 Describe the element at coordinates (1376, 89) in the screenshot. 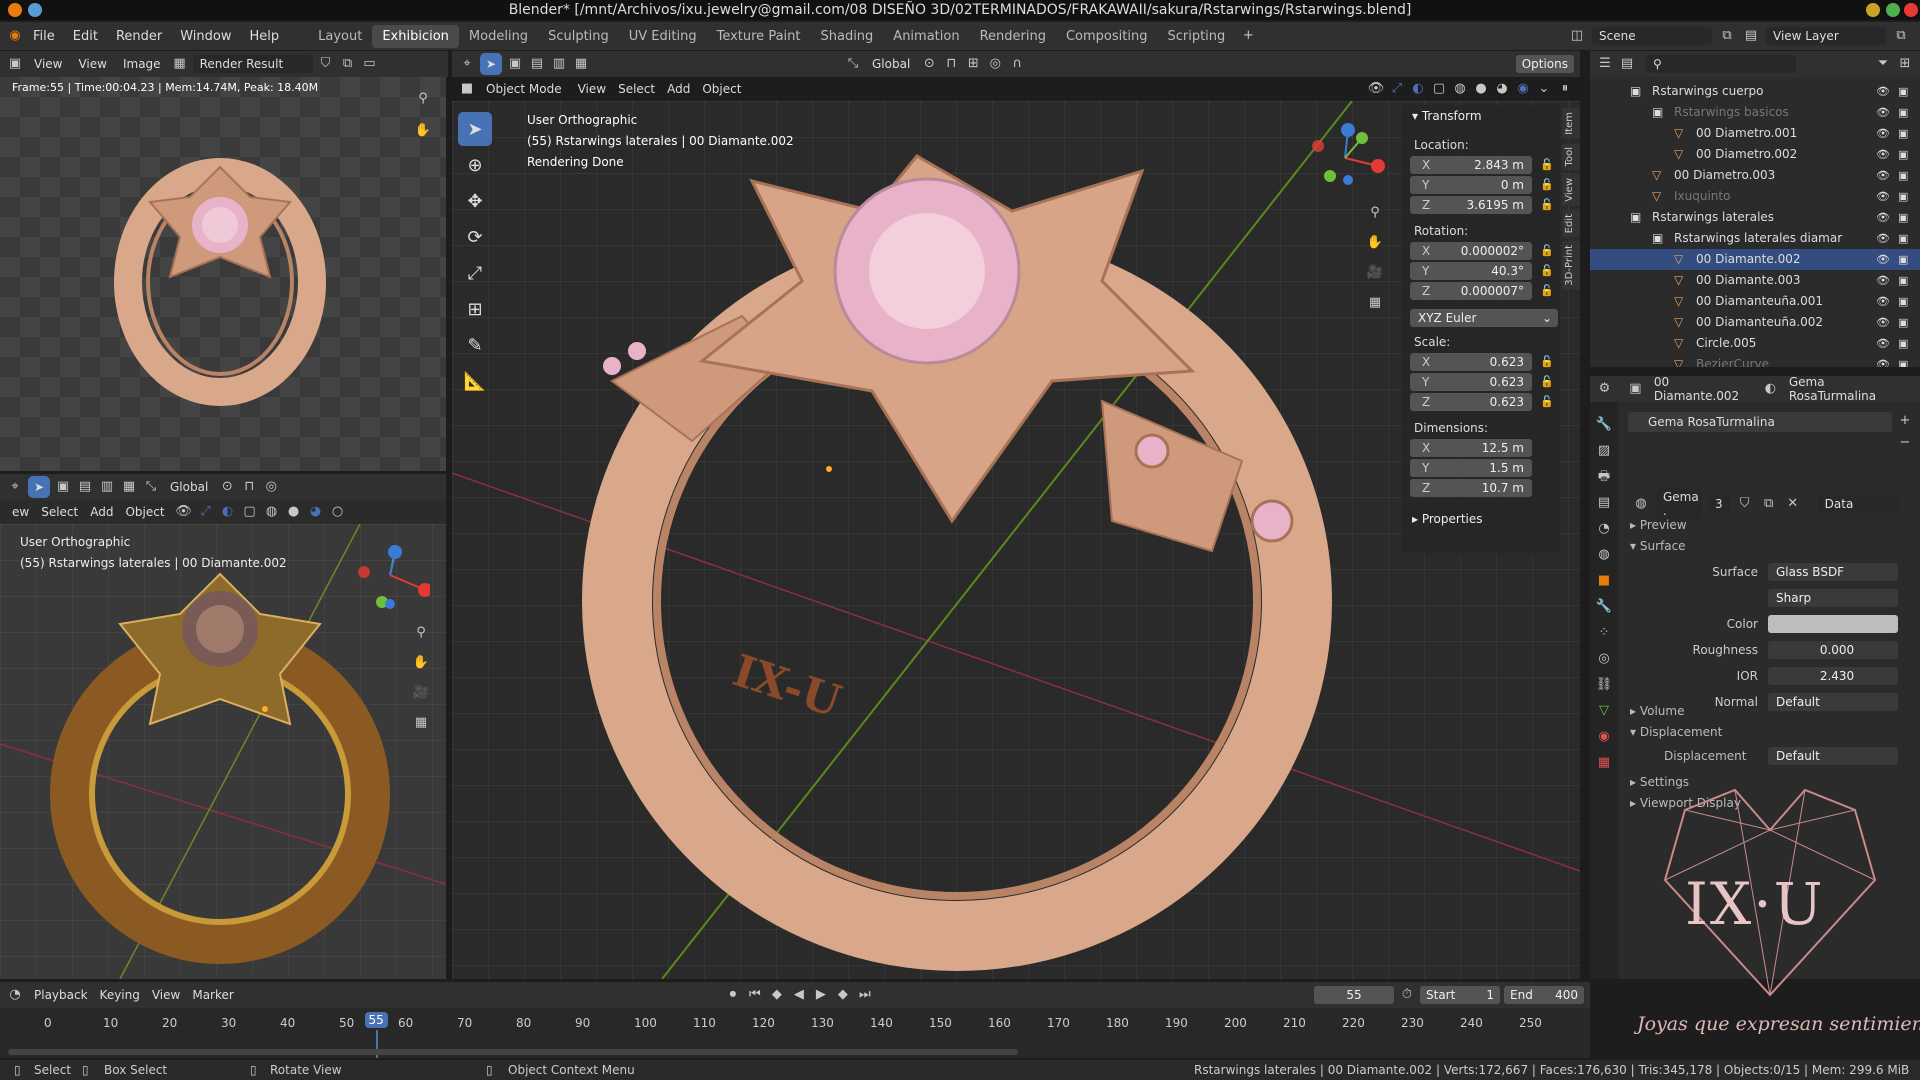

I see `visibility-icon: 👁` at that location.